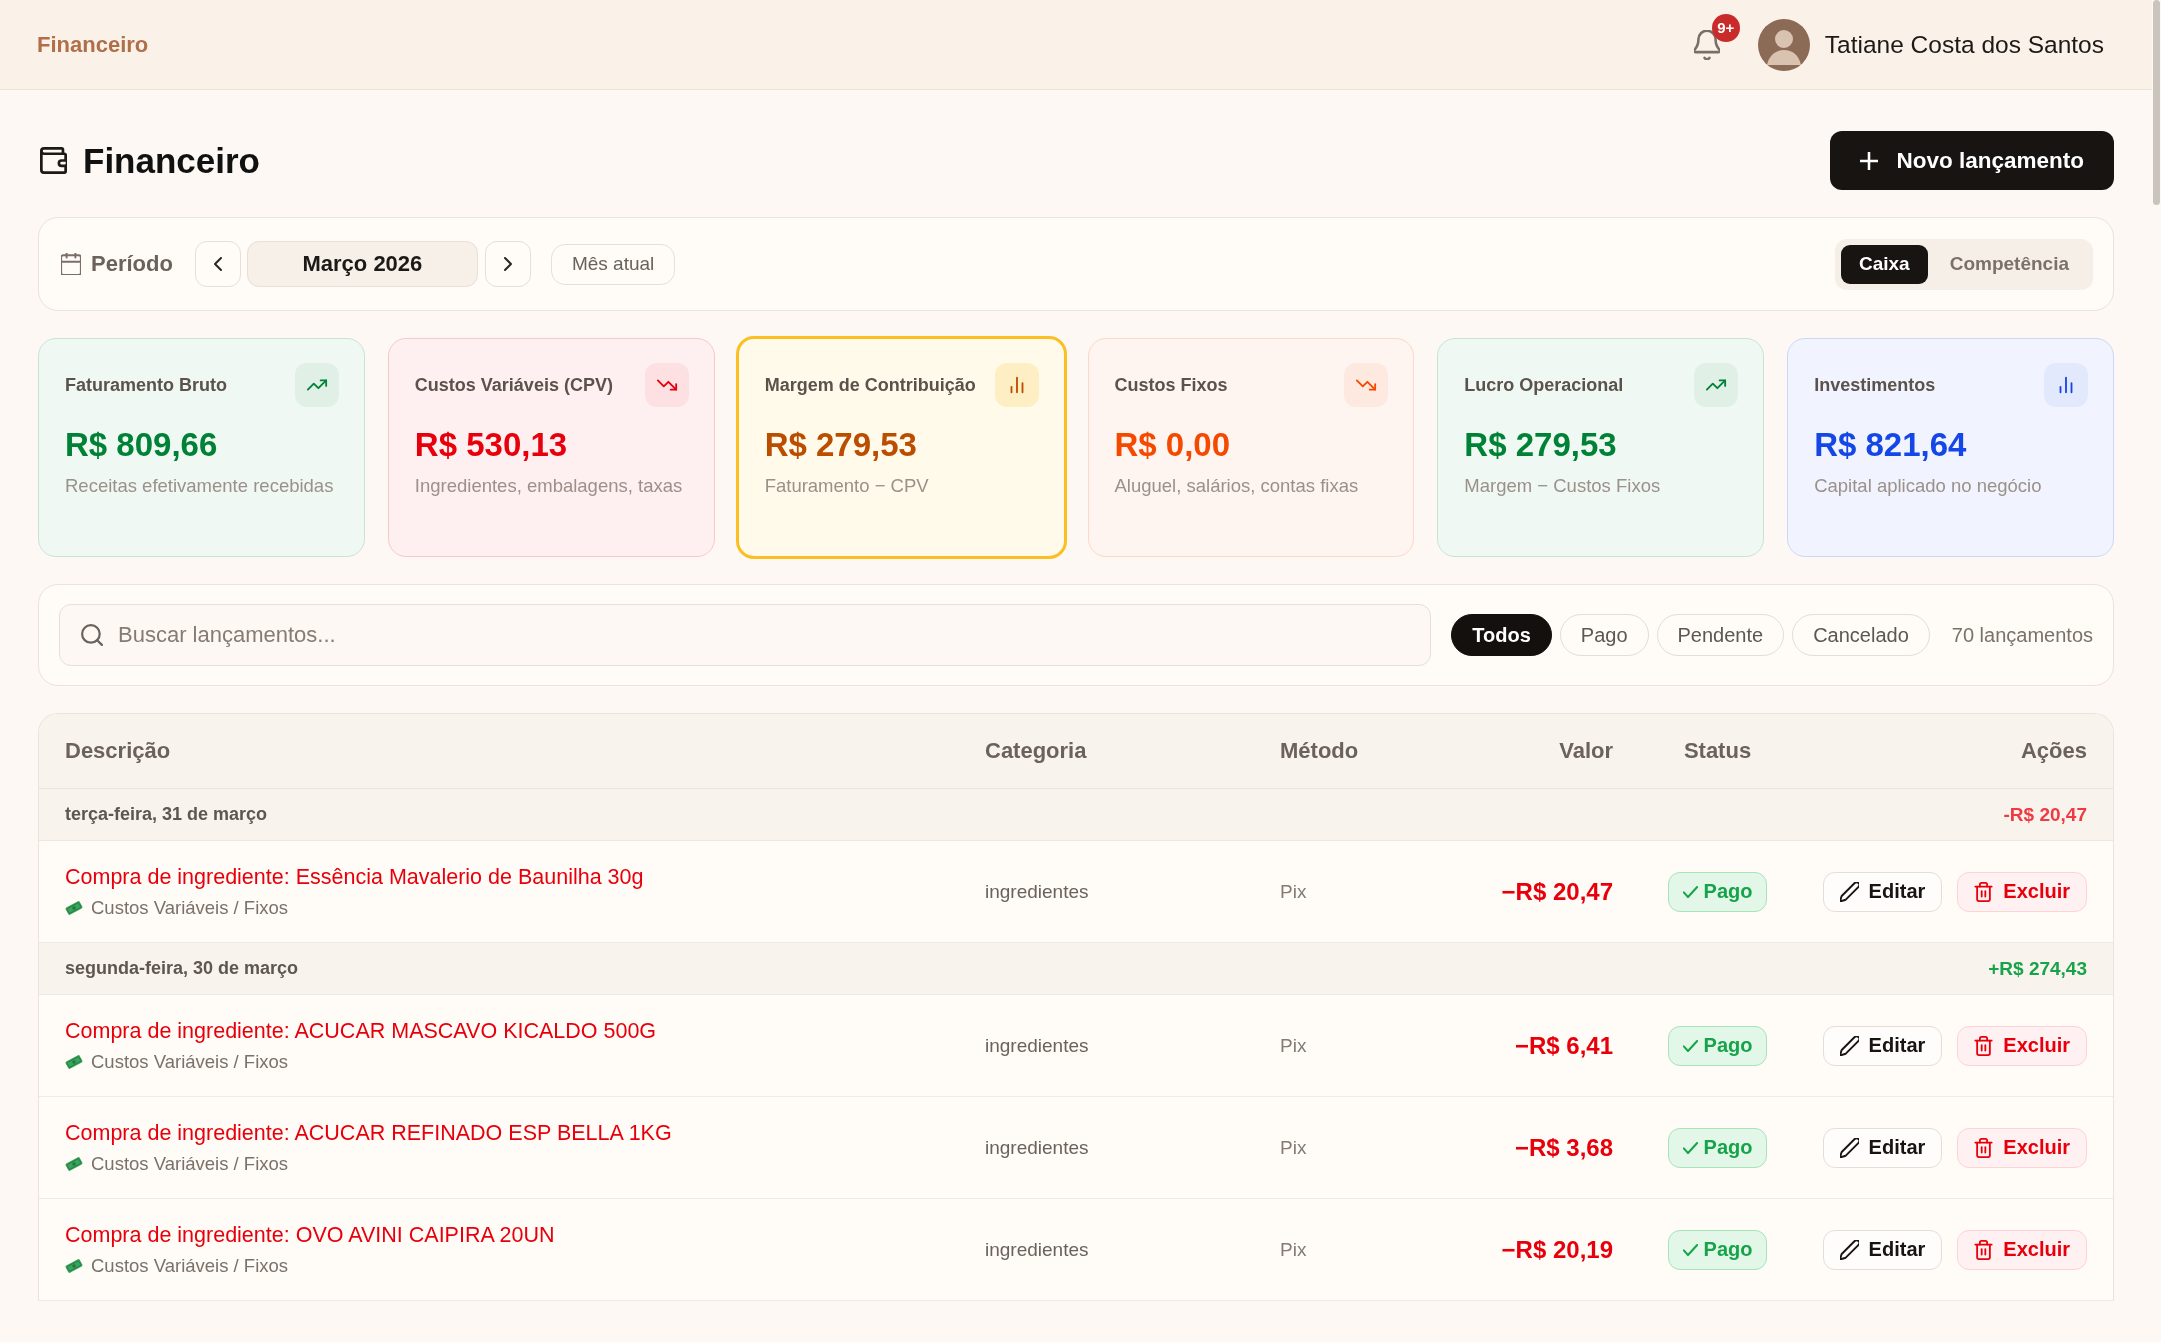 The image size is (2161, 1342). Describe the element at coordinates (354, 877) in the screenshot. I see `entry-description: Compra de ingrediente: Essência Mavalerio de Baunilha 30g` at that location.